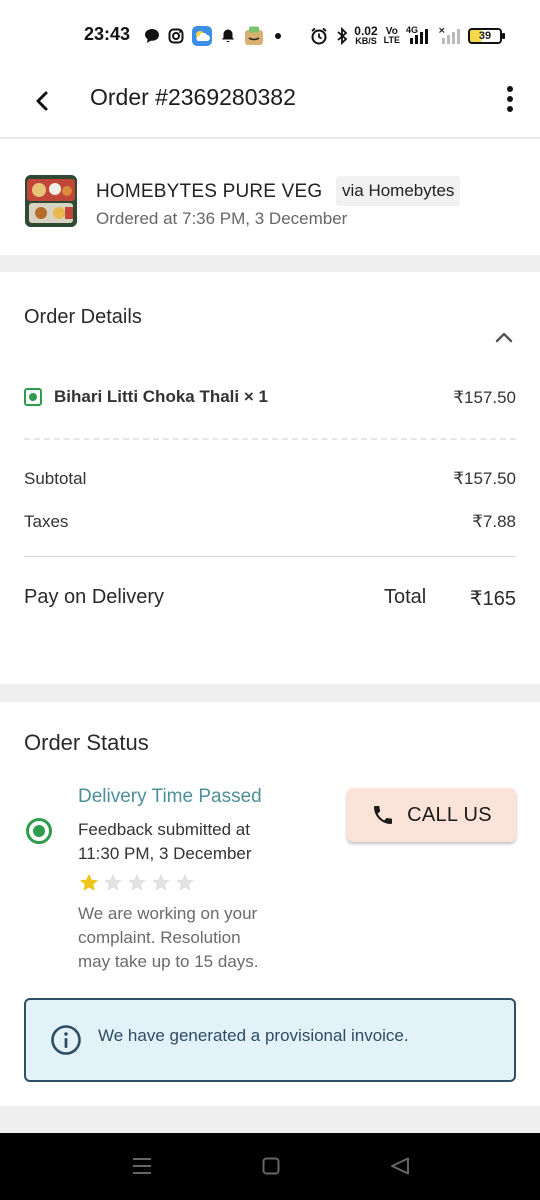 Image resolution: width=540 pixels, height=1200 pixels. I want to click on complaint-note-line-3: may take up to 15 days., so click(168, 961).